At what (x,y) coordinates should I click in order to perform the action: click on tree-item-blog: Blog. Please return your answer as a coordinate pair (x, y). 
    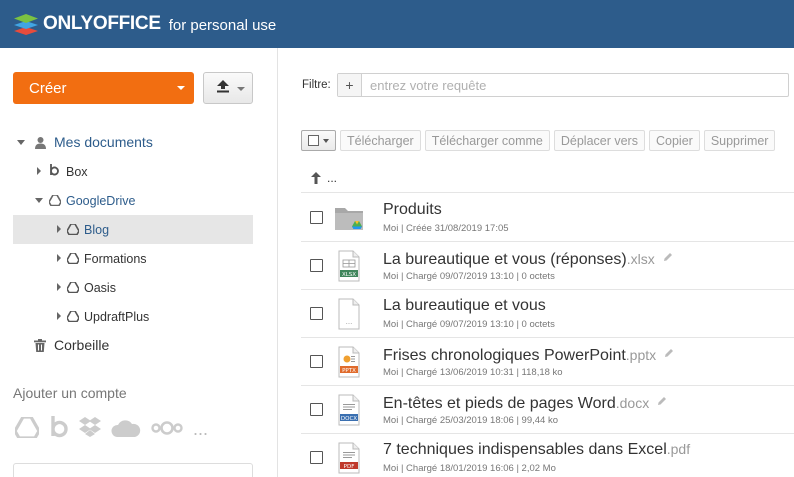
    Looking at the image, I should click on (133, 229).